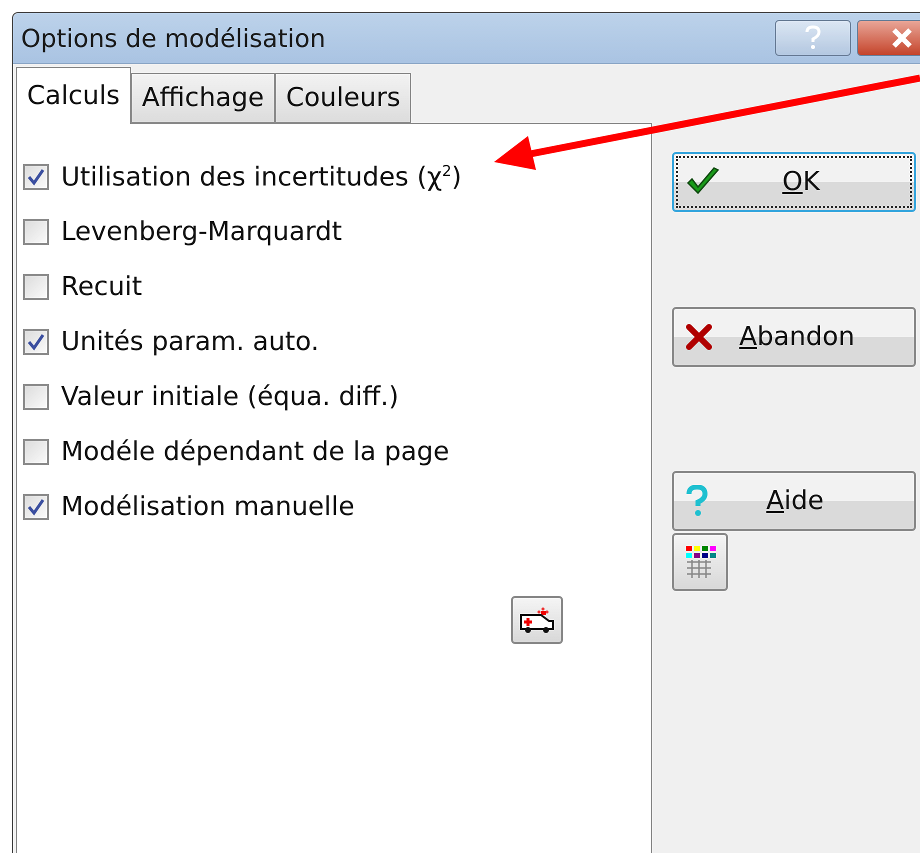  What do you see at coordinates (201, 232) in the screenshot?
I see `option-label: Levenberg-Marquardt` at bounding box center [201, 232].